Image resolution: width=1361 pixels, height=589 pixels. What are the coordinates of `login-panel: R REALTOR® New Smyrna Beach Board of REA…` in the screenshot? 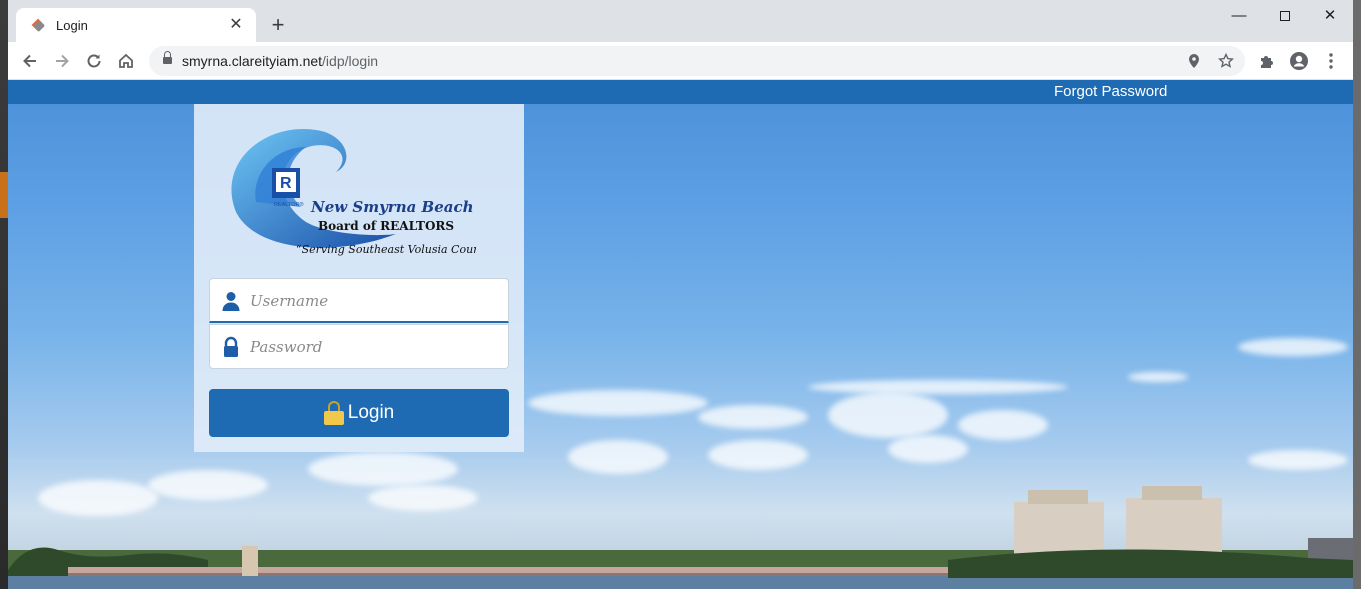 It's located at (359, 278).